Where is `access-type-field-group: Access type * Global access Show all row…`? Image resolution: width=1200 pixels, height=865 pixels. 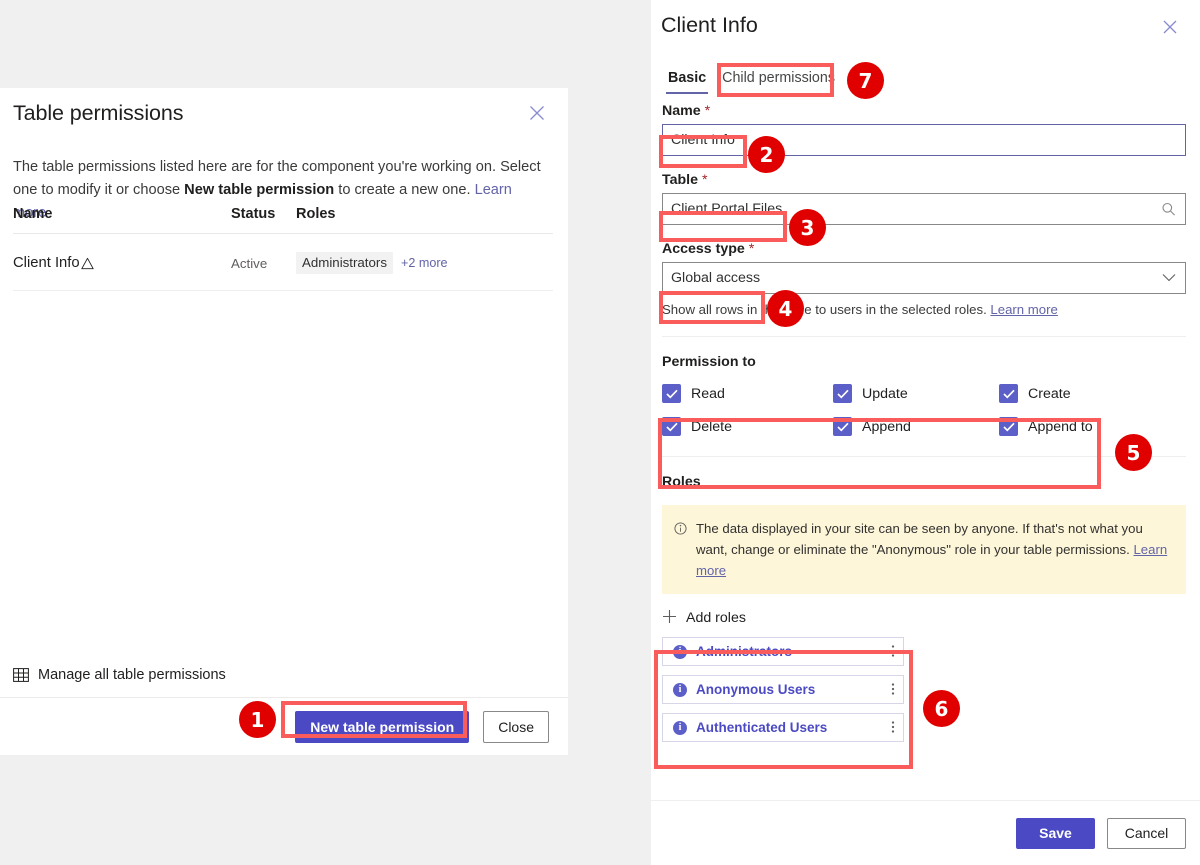
access-type-field-group: Access type * Global access Show all row… is located at coordinates (924, 279).